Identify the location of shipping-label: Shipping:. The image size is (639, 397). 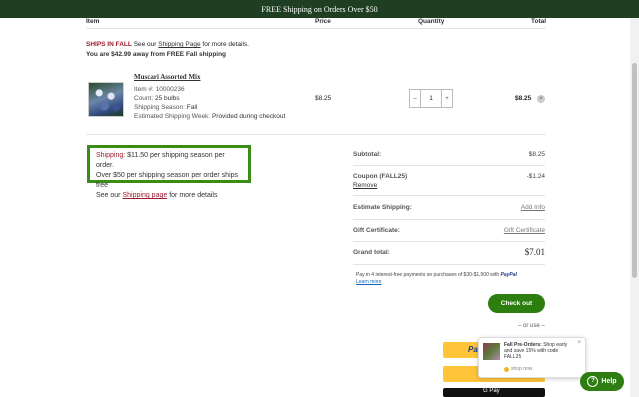
(111, 155).